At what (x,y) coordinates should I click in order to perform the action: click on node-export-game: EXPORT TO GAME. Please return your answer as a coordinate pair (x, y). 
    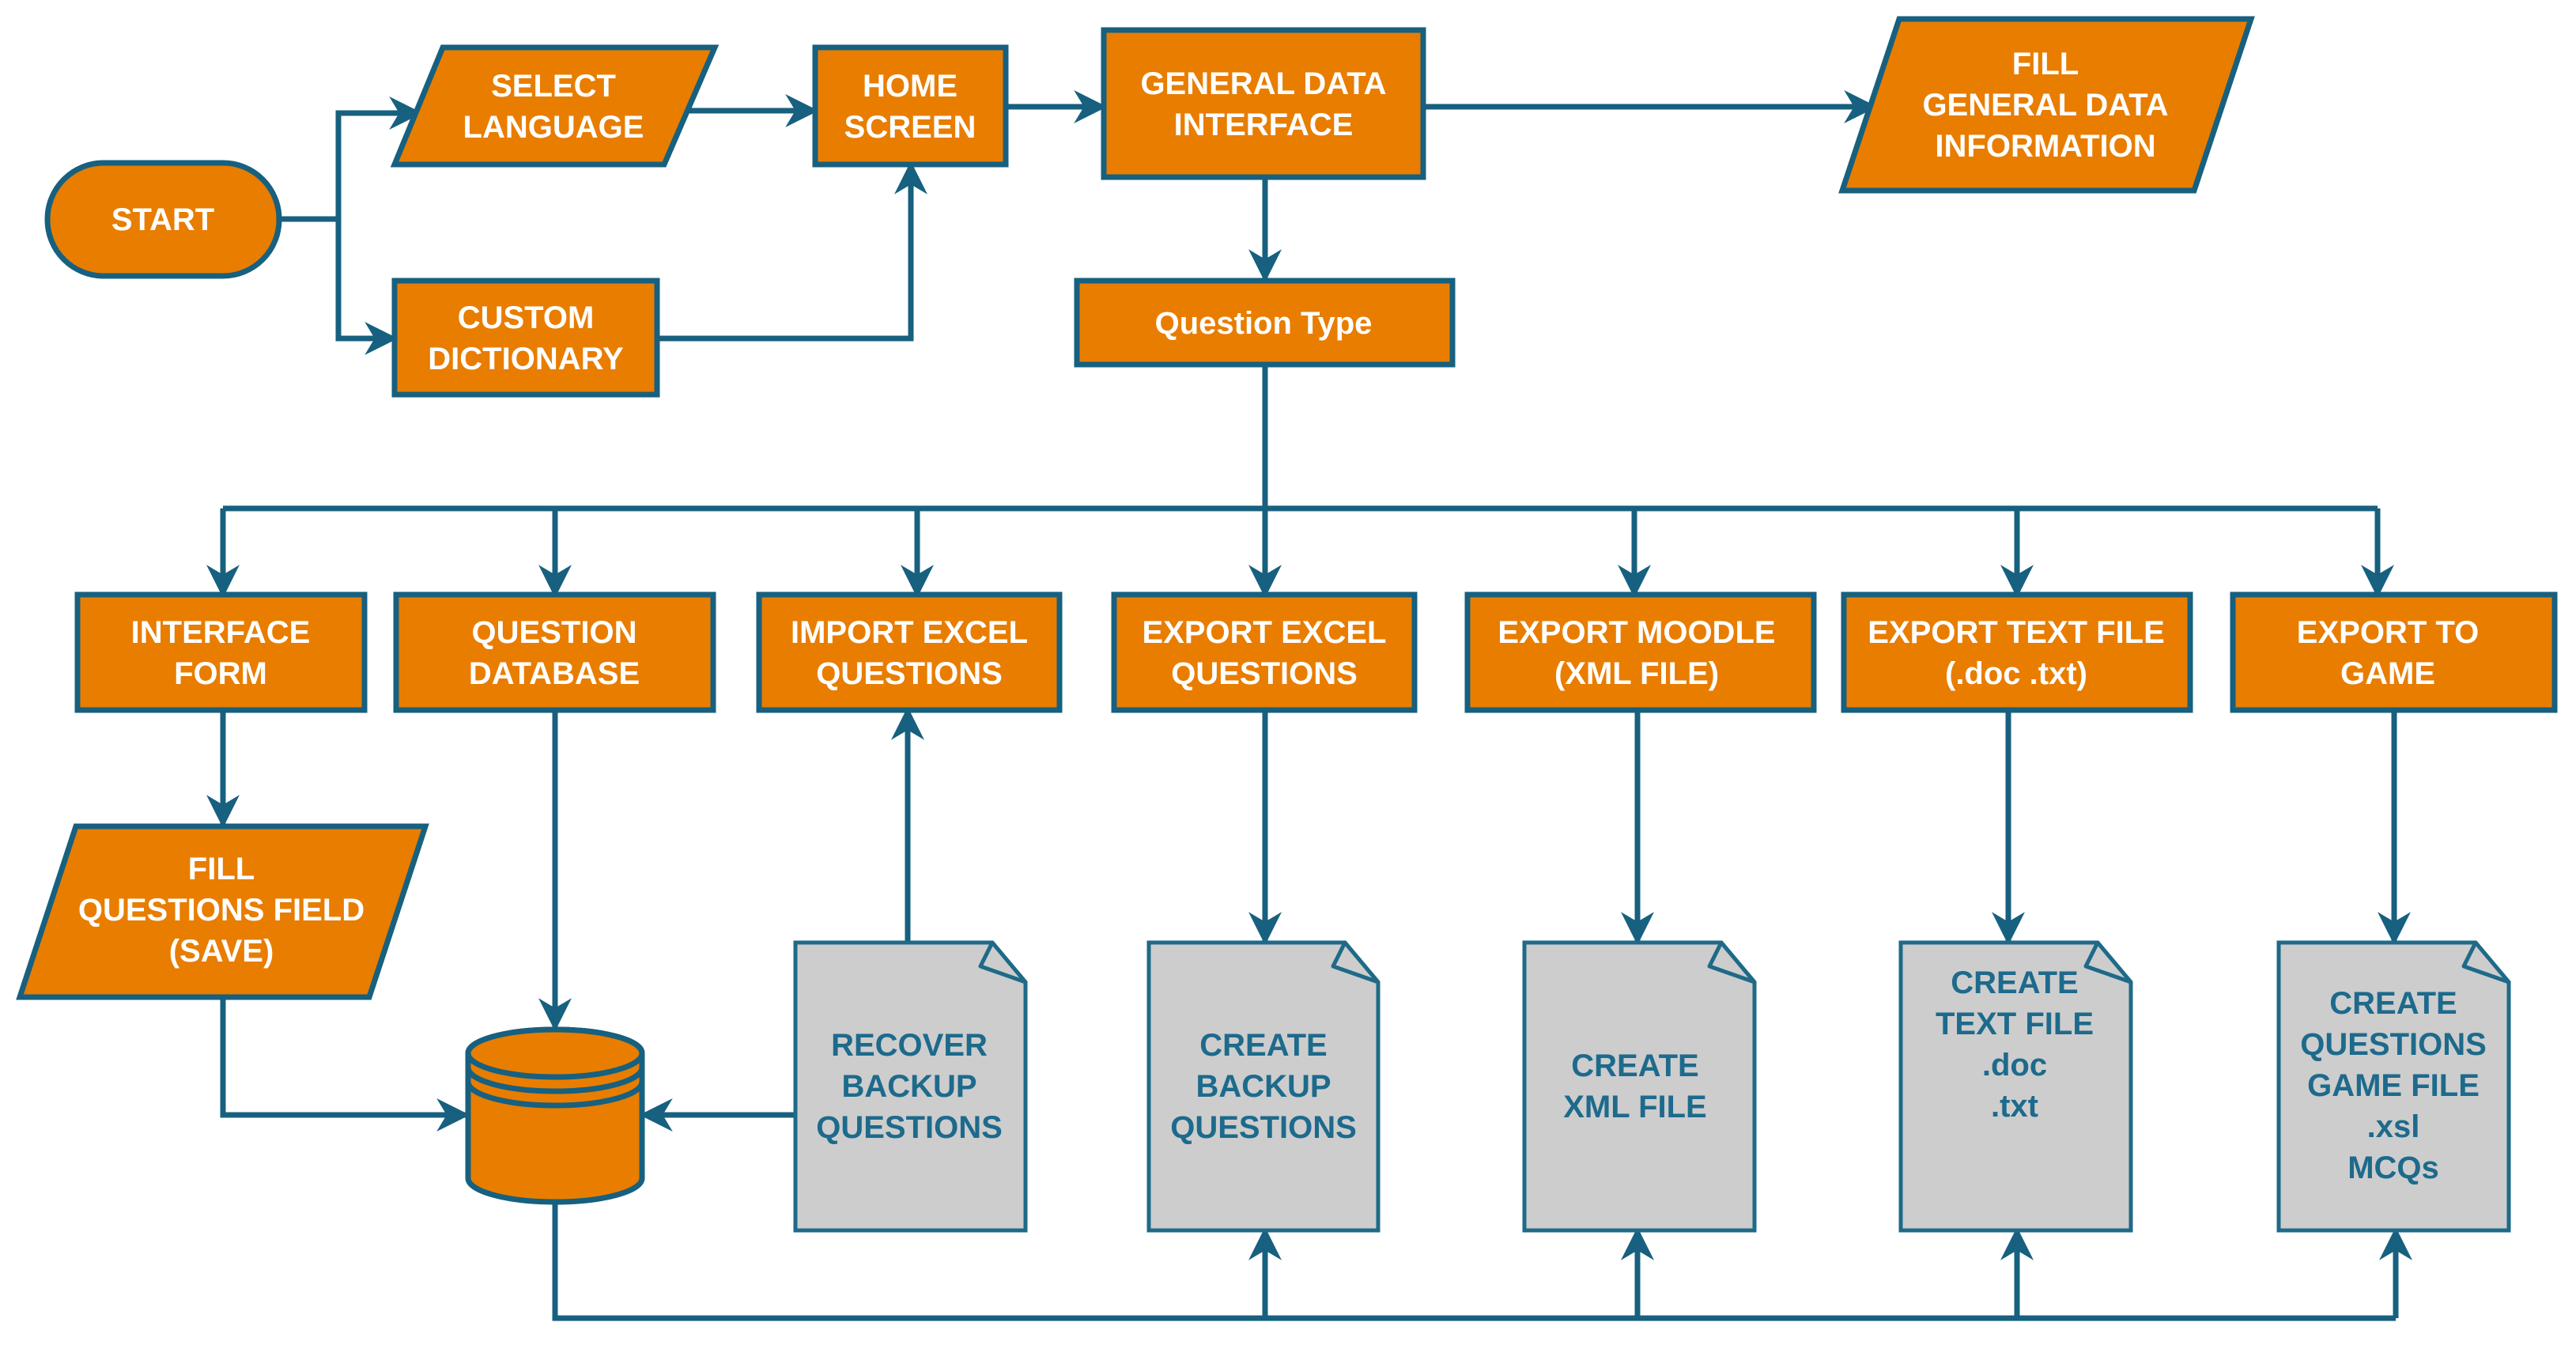
    Looking at the image, I should click on (2394, 652).